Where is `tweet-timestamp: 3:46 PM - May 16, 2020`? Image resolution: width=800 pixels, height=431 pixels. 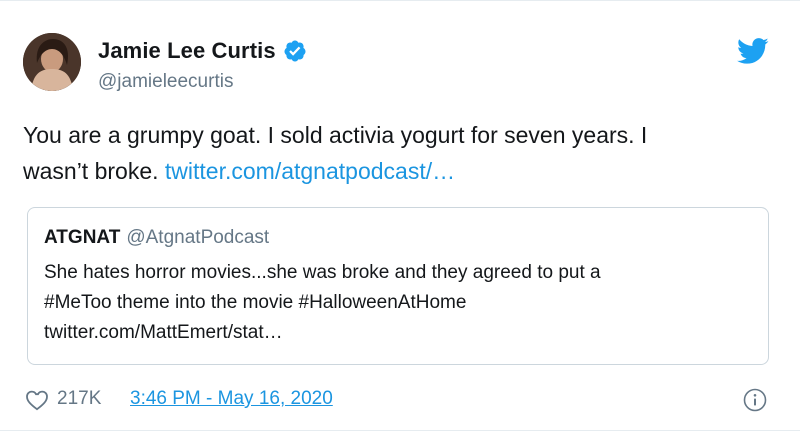 tweet-timestamp: 3:46 PM - May 16, 2020 is located at coordinates (231, 399).